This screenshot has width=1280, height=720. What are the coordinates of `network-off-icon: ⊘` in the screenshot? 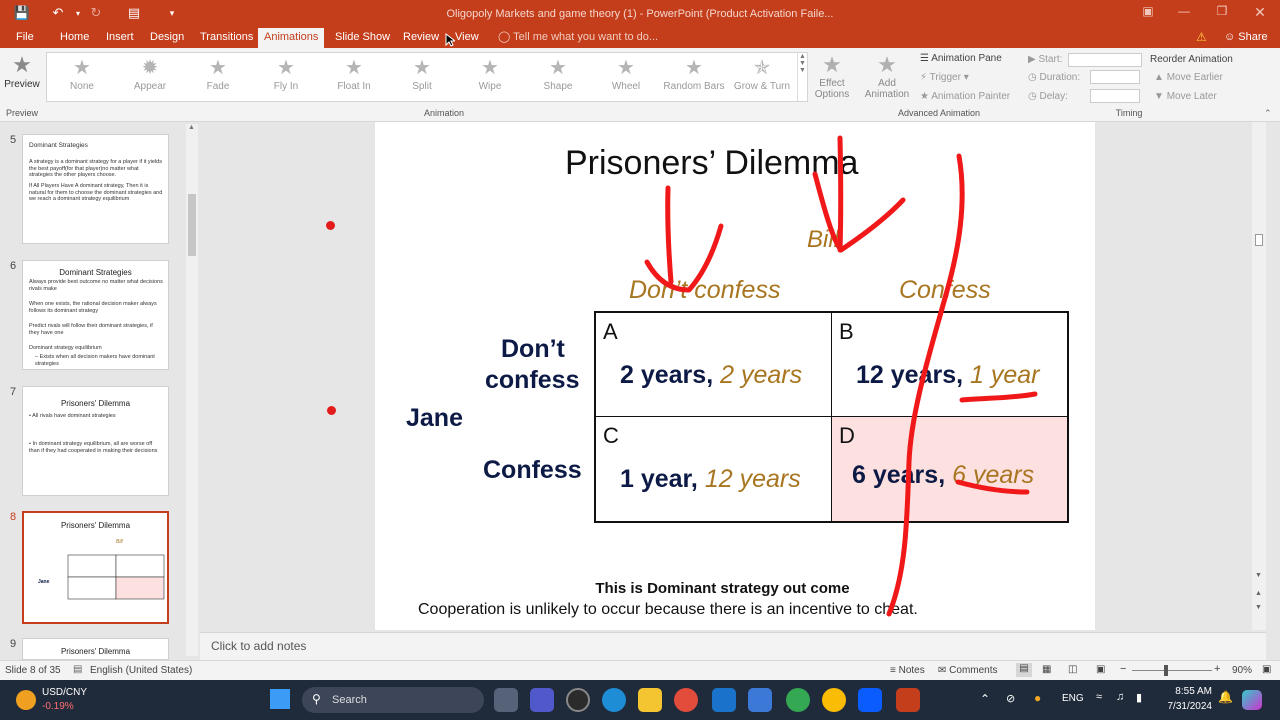 It's located at (1010, 698).